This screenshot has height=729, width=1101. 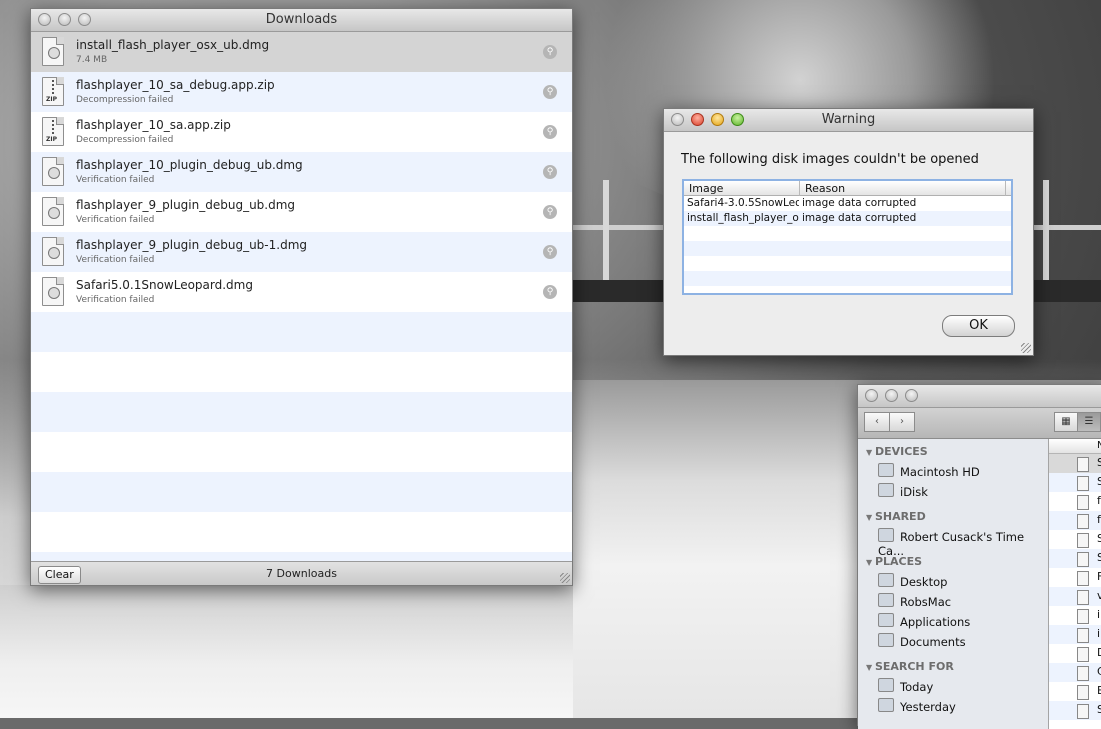 What do you see at coordinates (897, 451) in the screenshot?
I see `sidebar-section-header: DEVICES` at bounding box center [897, 451].